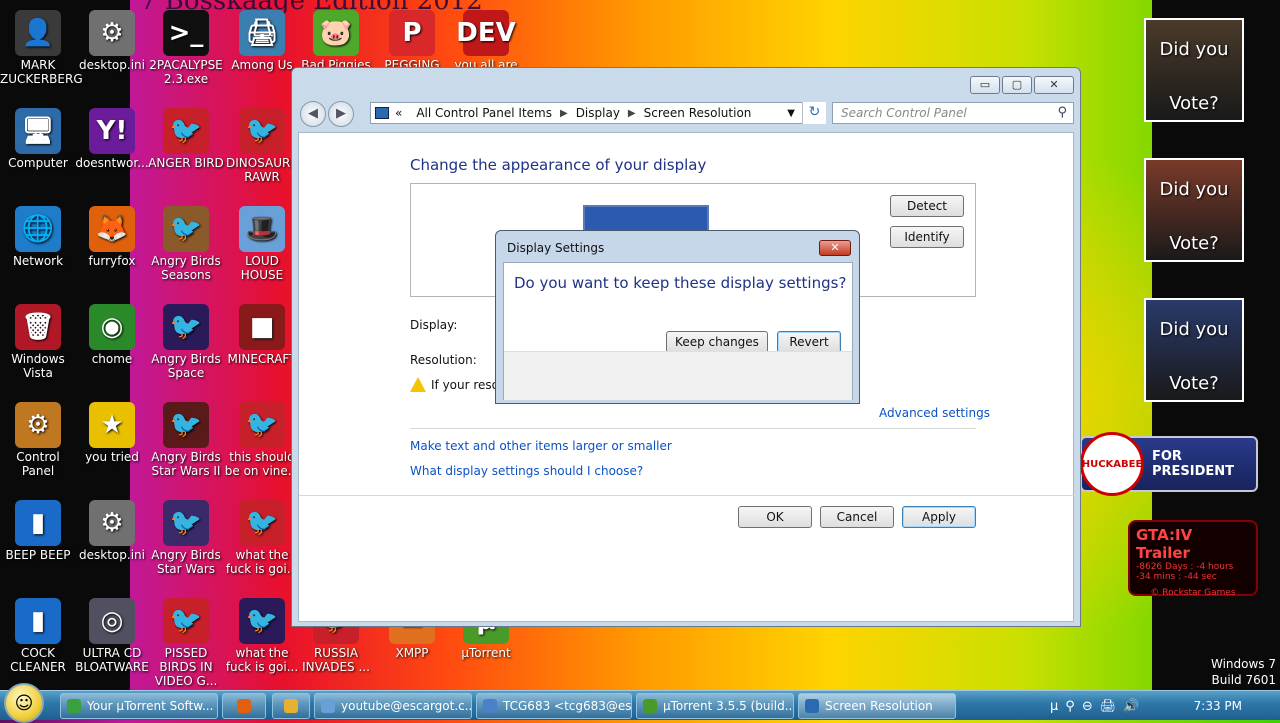 This screenshot has width=1280, height=723. Describe the element at coordinates (985, 85) in the screenshot. I see `minimize-button: ▭` at that location.